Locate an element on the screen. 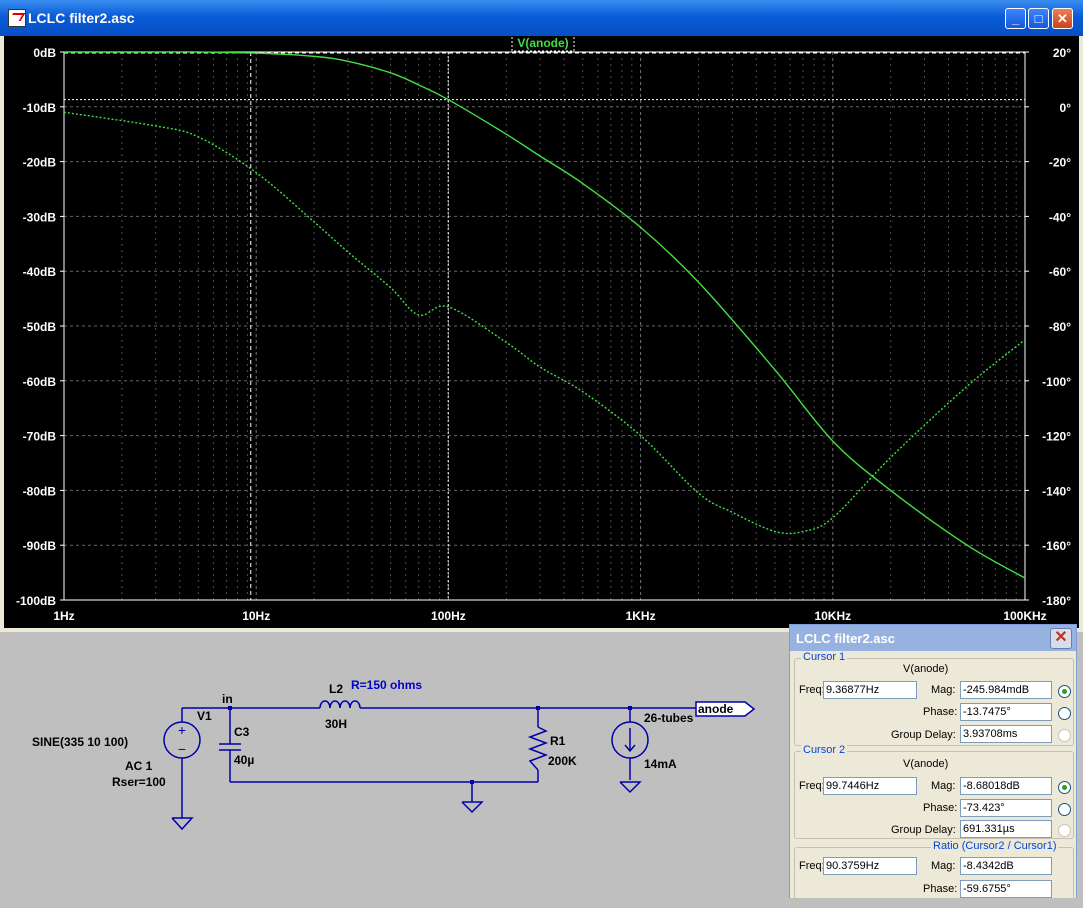 The image size is (1083, 908). ratio-freq-label: Freq: is located at coordinates (812, 866).